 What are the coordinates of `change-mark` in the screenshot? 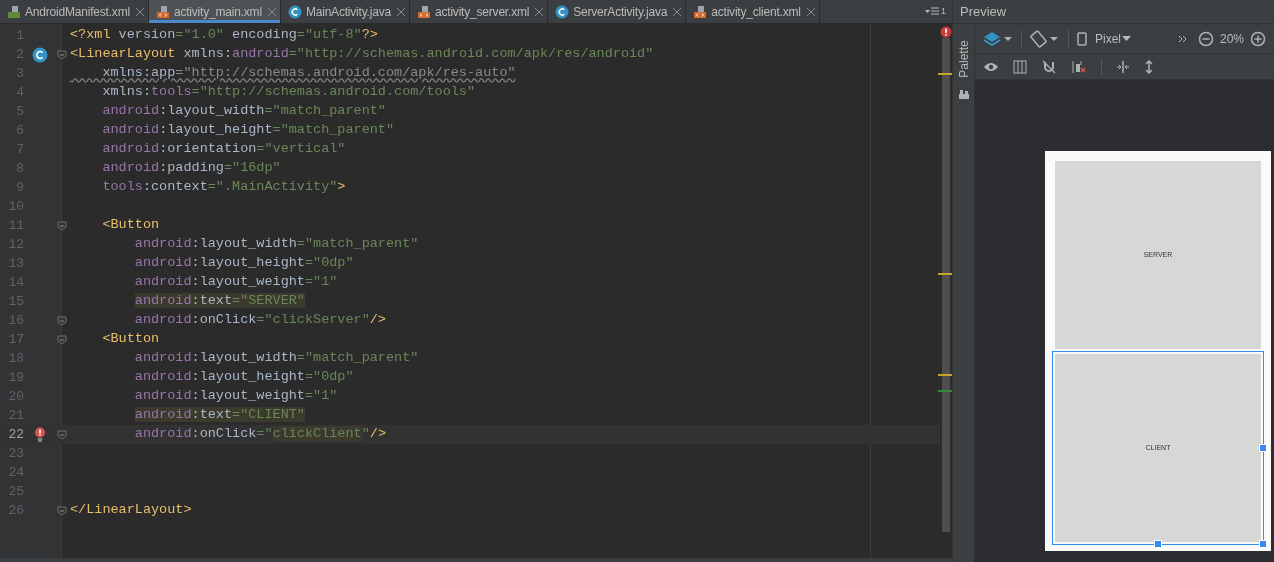 It's located at (945, 391).